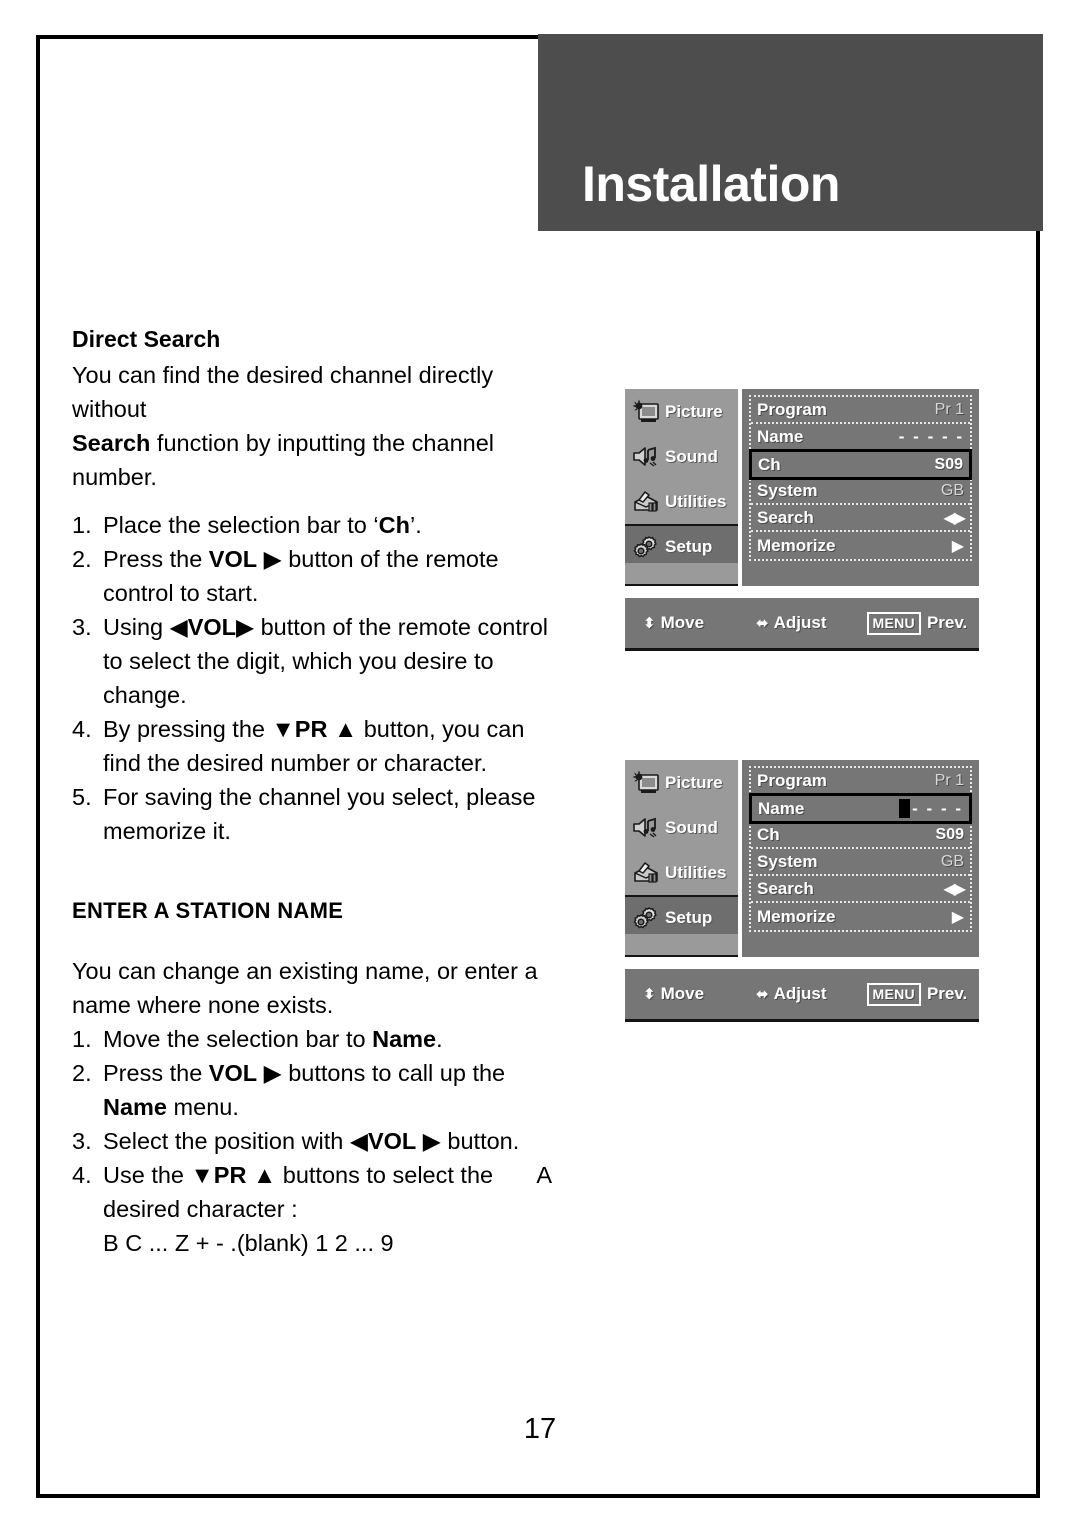  Describe the element at coordinates (82, 559) in the screenshot. I see `step-number: 2.` at that location.